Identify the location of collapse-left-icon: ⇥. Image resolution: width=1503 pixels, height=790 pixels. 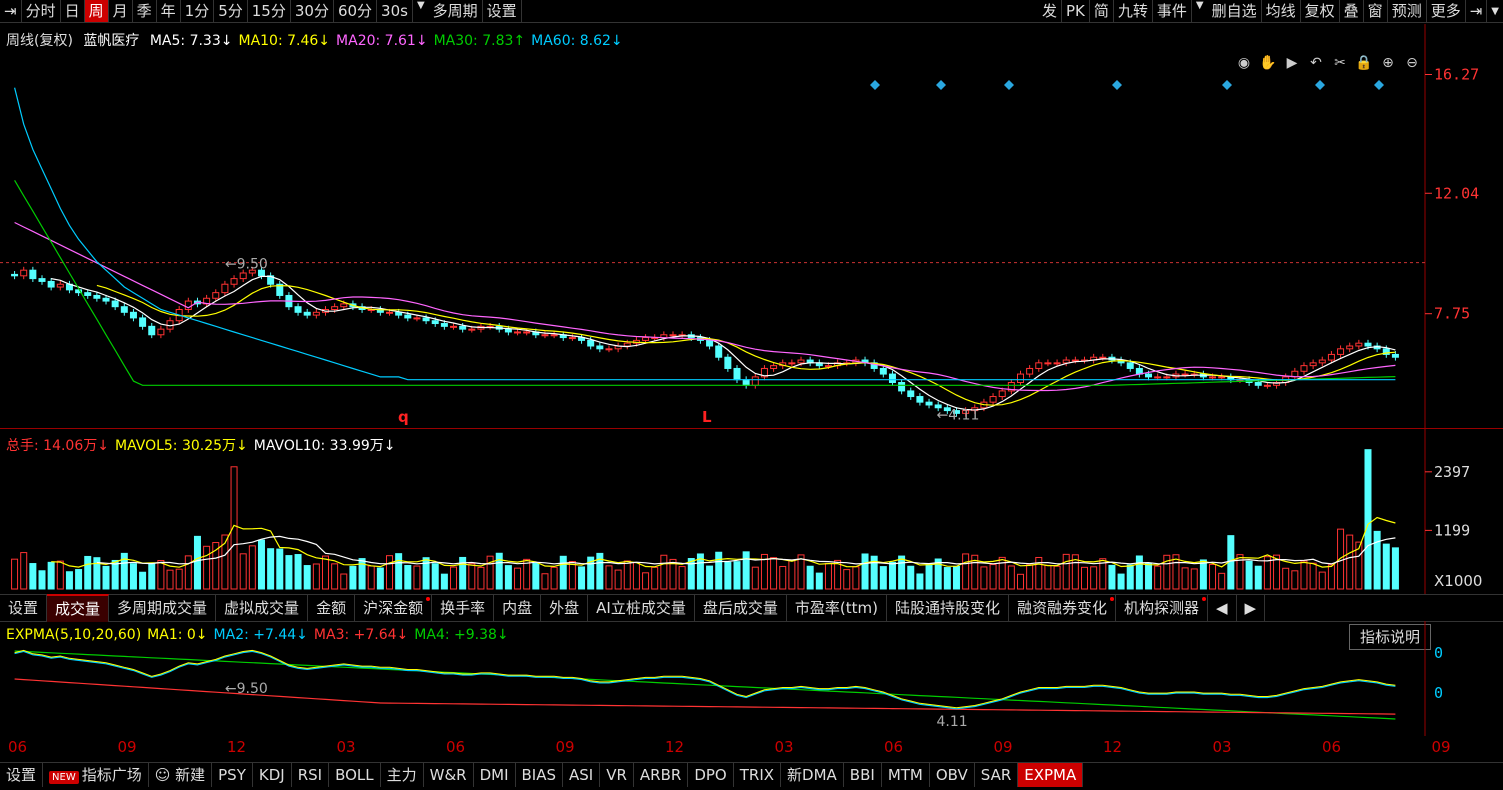
(11, 11).